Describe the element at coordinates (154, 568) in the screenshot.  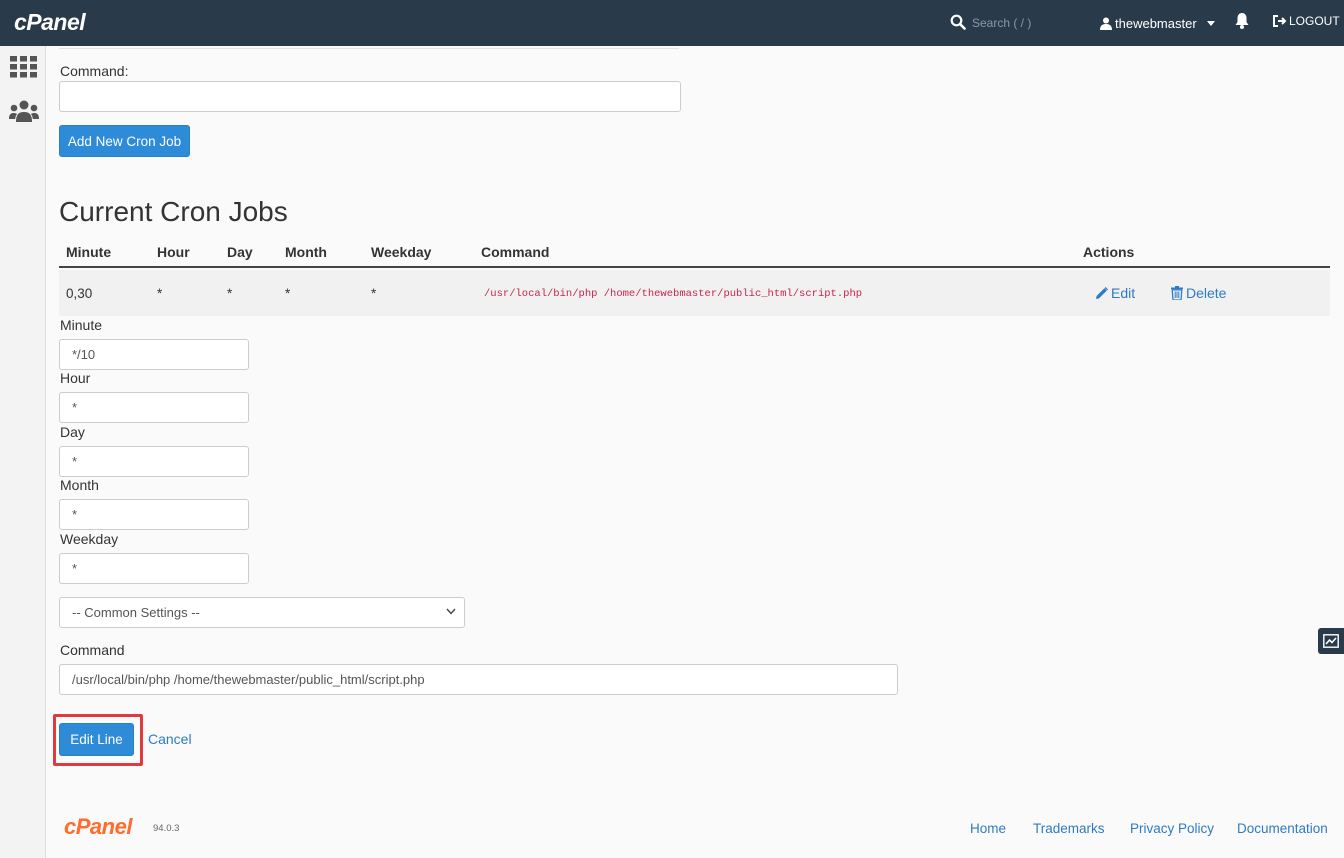
I see `weekday-input` at that location.